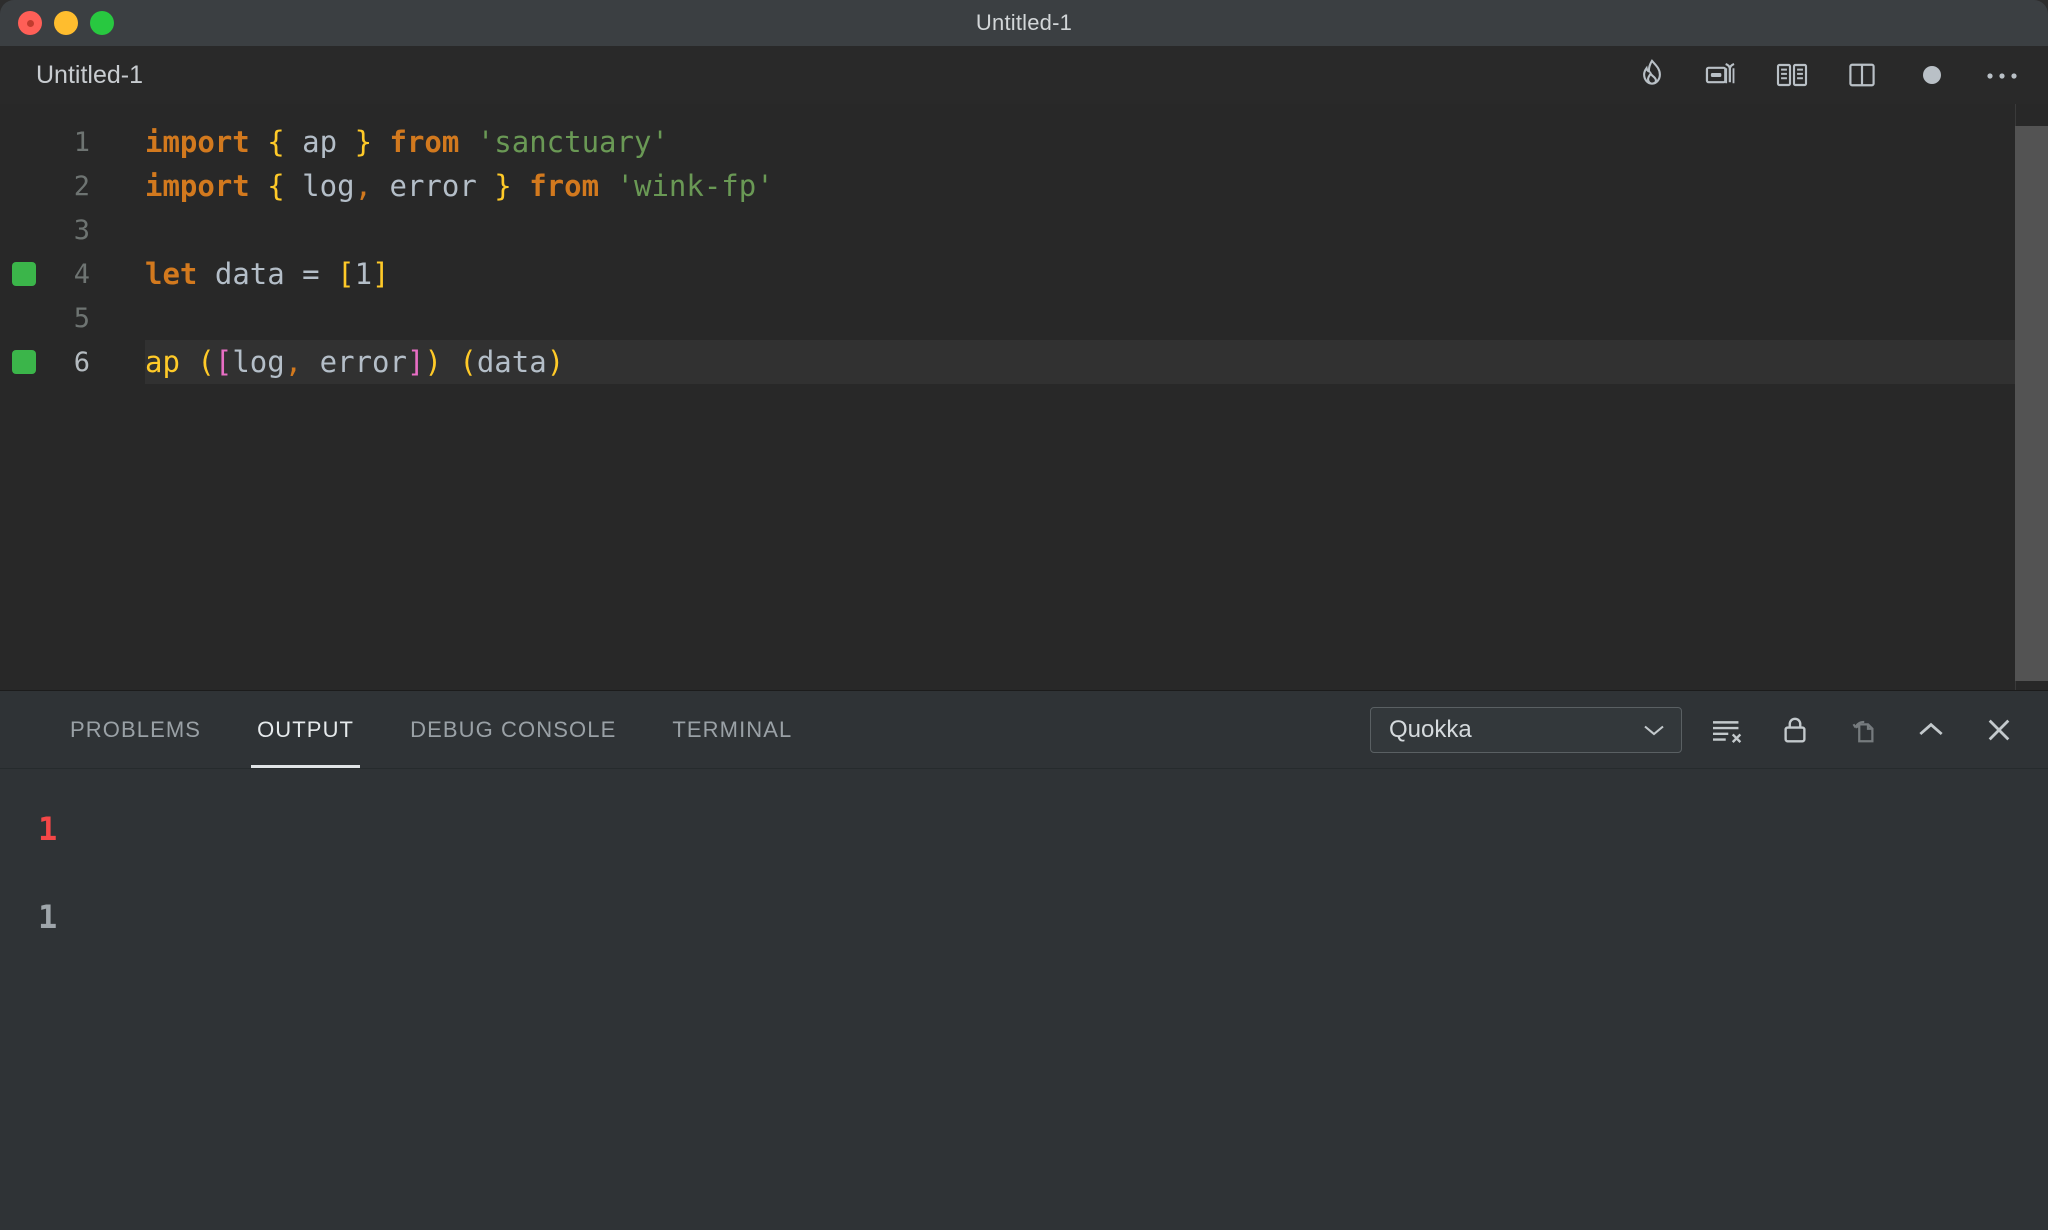 This screenshot has width=2048, height=1230. I want to click on line-number: 3, so click(81, 230).